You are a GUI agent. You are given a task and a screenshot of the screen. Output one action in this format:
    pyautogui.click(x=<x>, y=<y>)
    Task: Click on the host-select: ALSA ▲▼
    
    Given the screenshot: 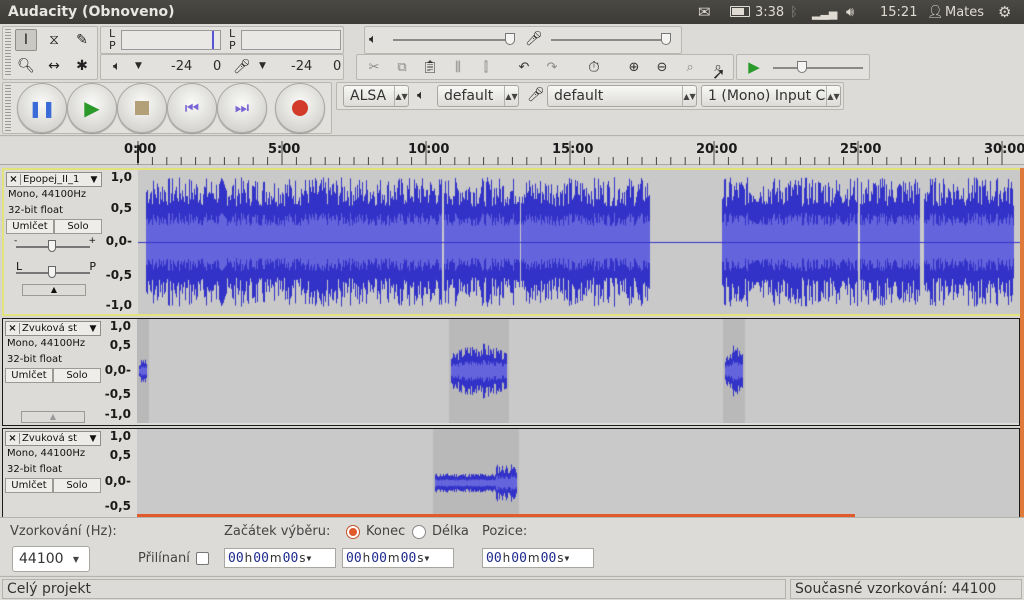 What is the action you would take?
    pyautogui.click(x=376, y=96)
    